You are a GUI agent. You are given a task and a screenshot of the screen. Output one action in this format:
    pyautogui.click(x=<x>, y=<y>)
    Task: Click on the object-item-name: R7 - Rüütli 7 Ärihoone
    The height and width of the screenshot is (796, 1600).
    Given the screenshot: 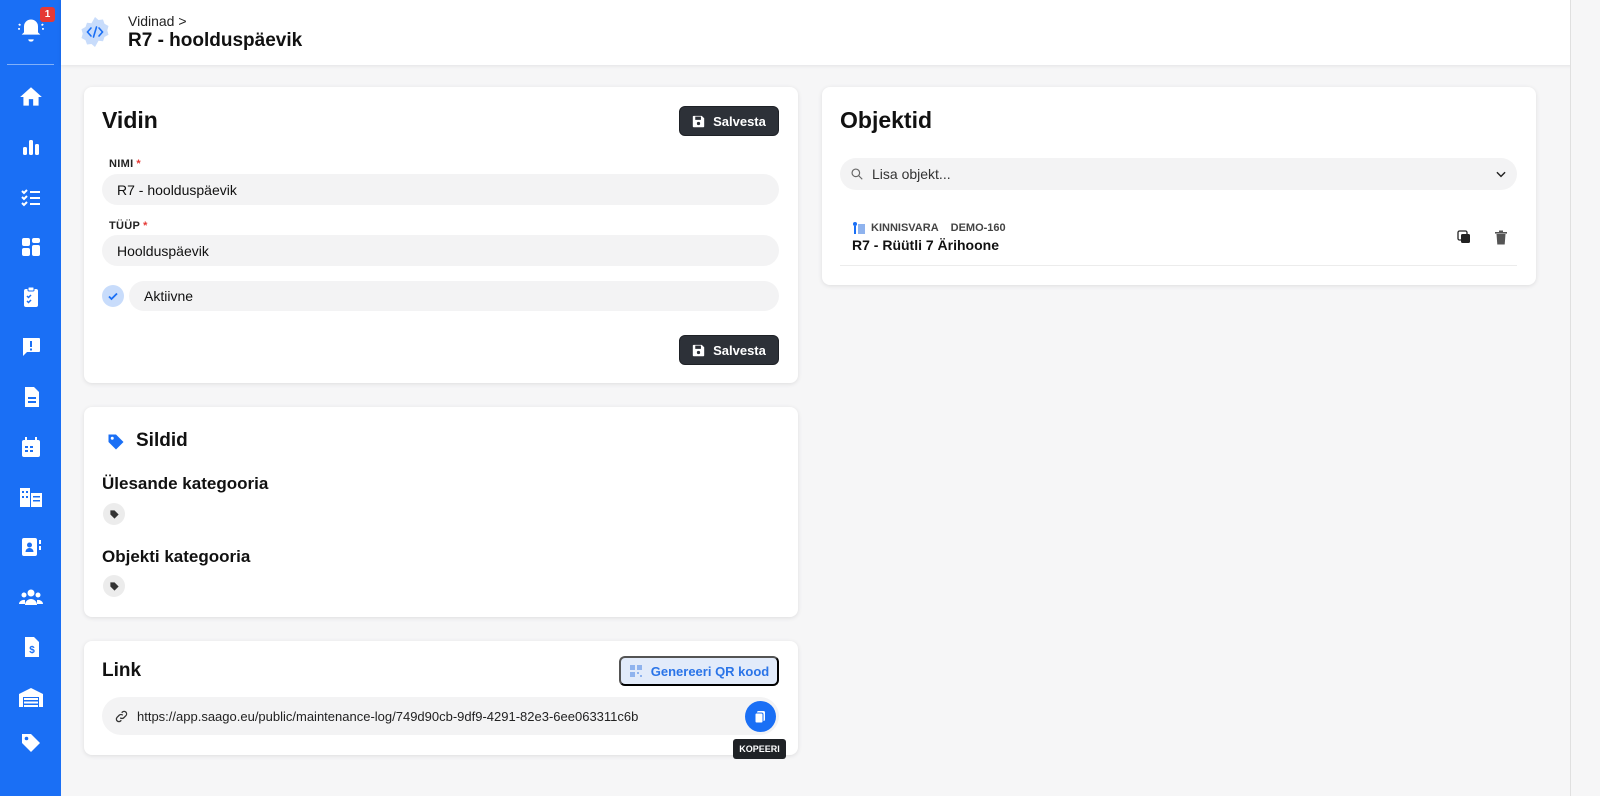 What is the action you would take?
    pyautogui.click(x=925, y=245)
    